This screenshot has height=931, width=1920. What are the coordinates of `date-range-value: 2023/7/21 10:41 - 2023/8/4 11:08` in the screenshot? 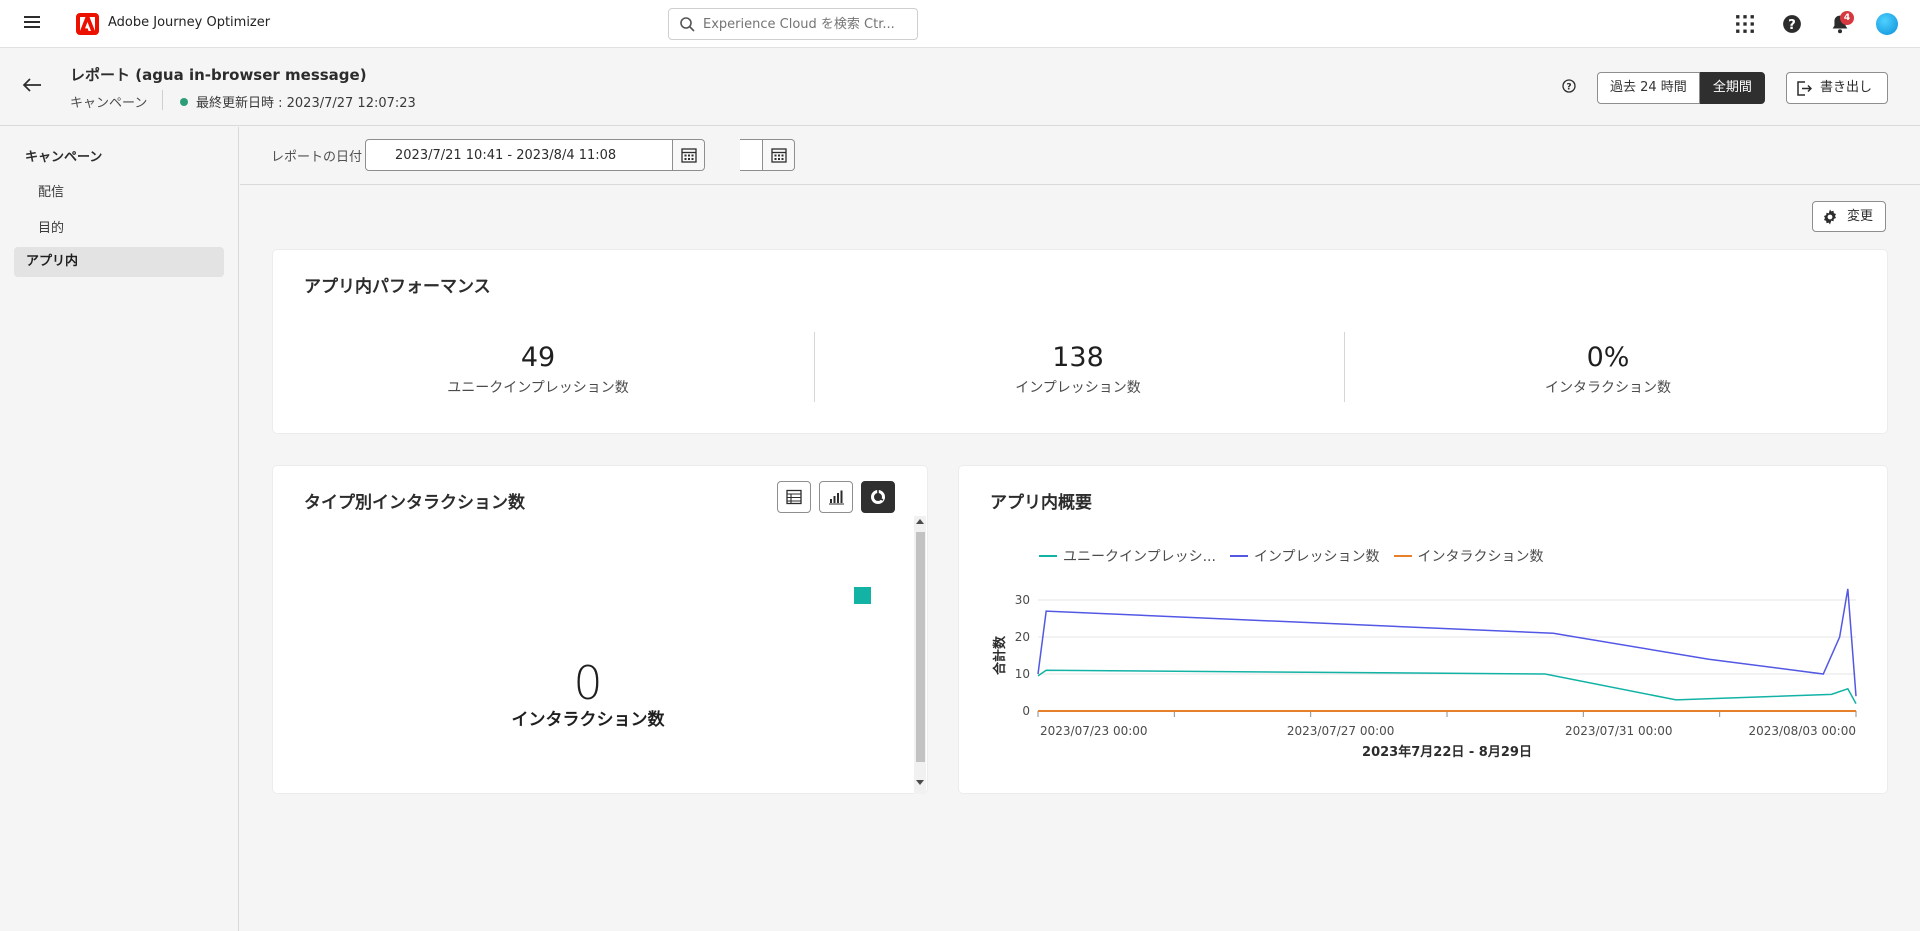 It's located at (506, 155).